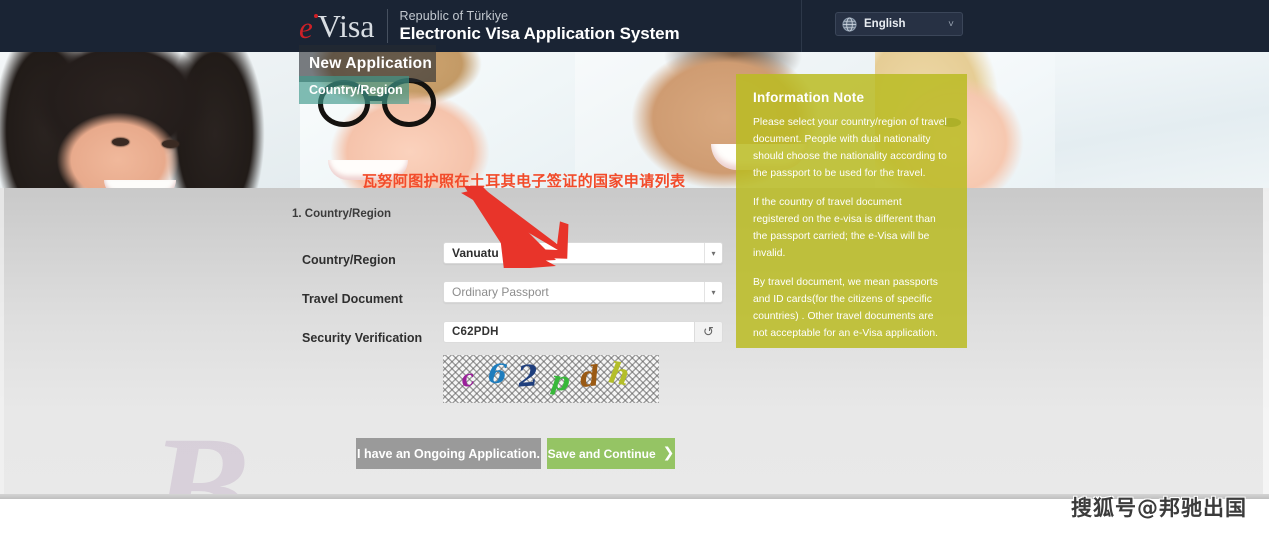 The image size is (1269, 534). I want to click on chevron-down-icon: ˅, so click(951, 24).